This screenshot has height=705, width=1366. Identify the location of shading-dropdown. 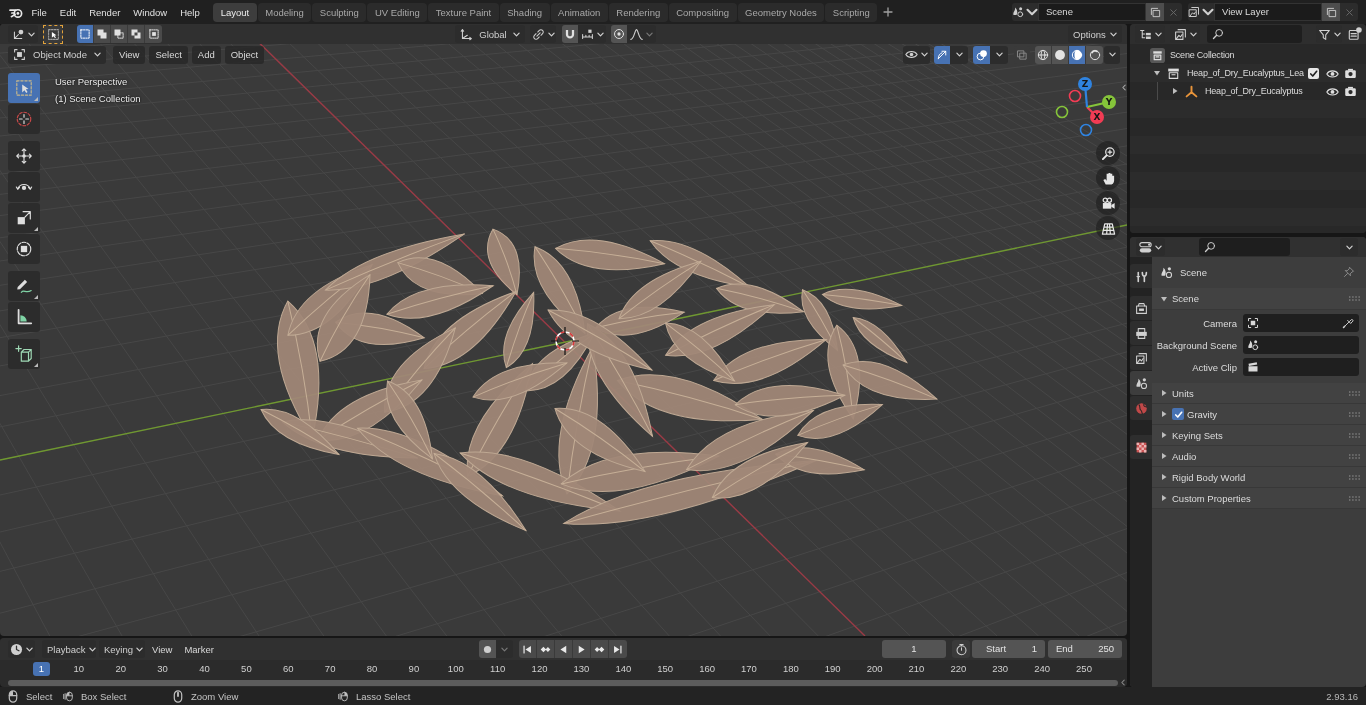
(1112, 54).